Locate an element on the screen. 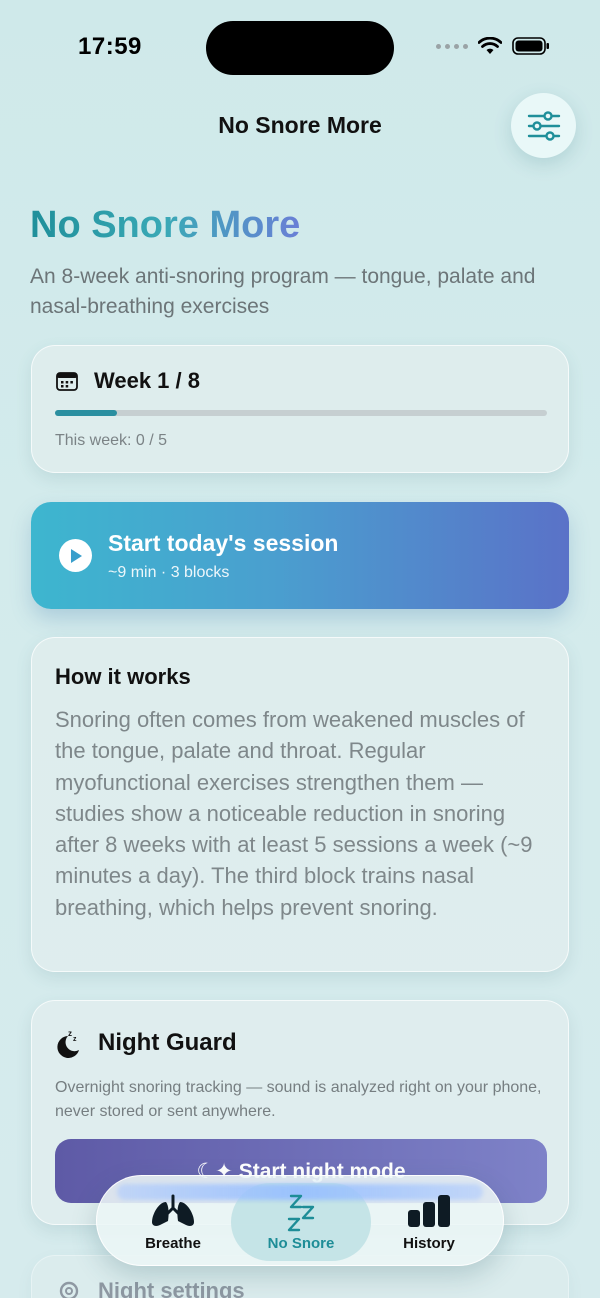  gear-icon is located at coordinates (69, 1289).